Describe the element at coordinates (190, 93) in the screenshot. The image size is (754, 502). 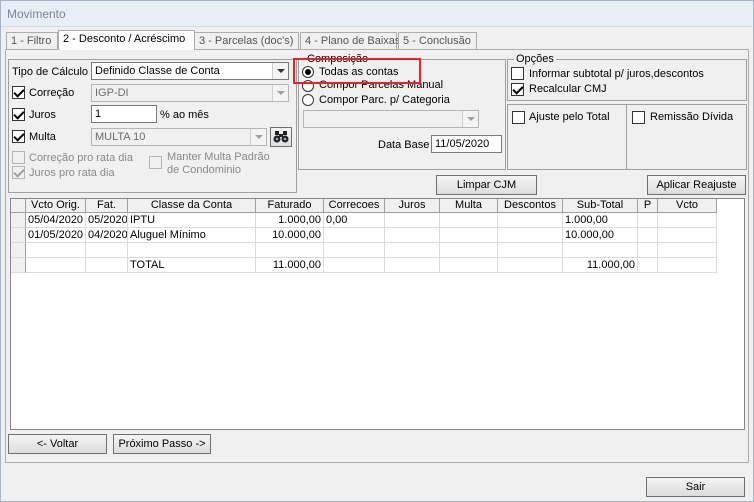
I see `correcao-select: IGP-DI` at that location.